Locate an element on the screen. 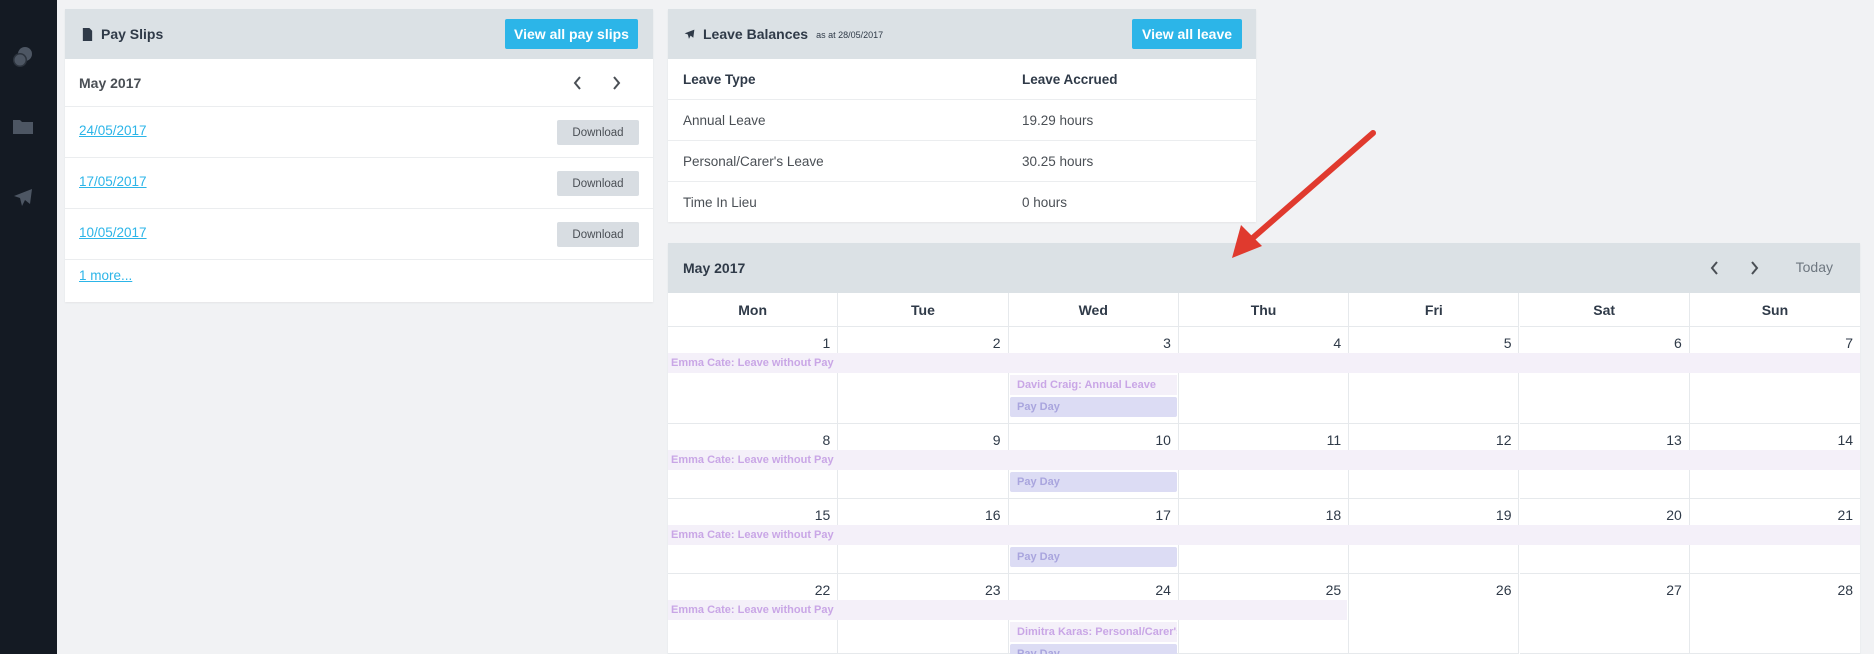 The width and height of the screenshot is (1874, 654). day-number: 3 is located at coordinates (1167, 343).